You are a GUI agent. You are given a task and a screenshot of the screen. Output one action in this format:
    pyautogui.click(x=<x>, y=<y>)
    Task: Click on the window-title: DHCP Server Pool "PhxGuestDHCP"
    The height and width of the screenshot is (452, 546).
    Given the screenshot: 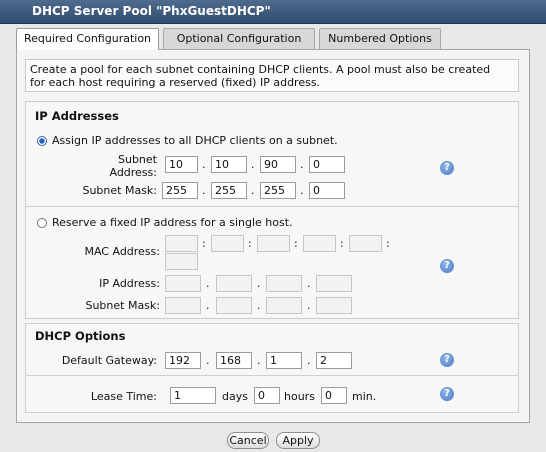 What is the action you would take?
    pyautogui.click(x=273, y=12)
    